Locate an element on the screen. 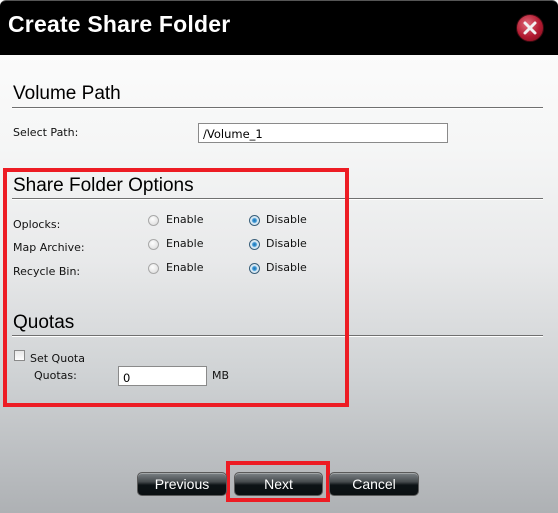 The width and height of the screenshot is (558, 513). recycle-bin-disable-radio is located at coordinates (254, 268).